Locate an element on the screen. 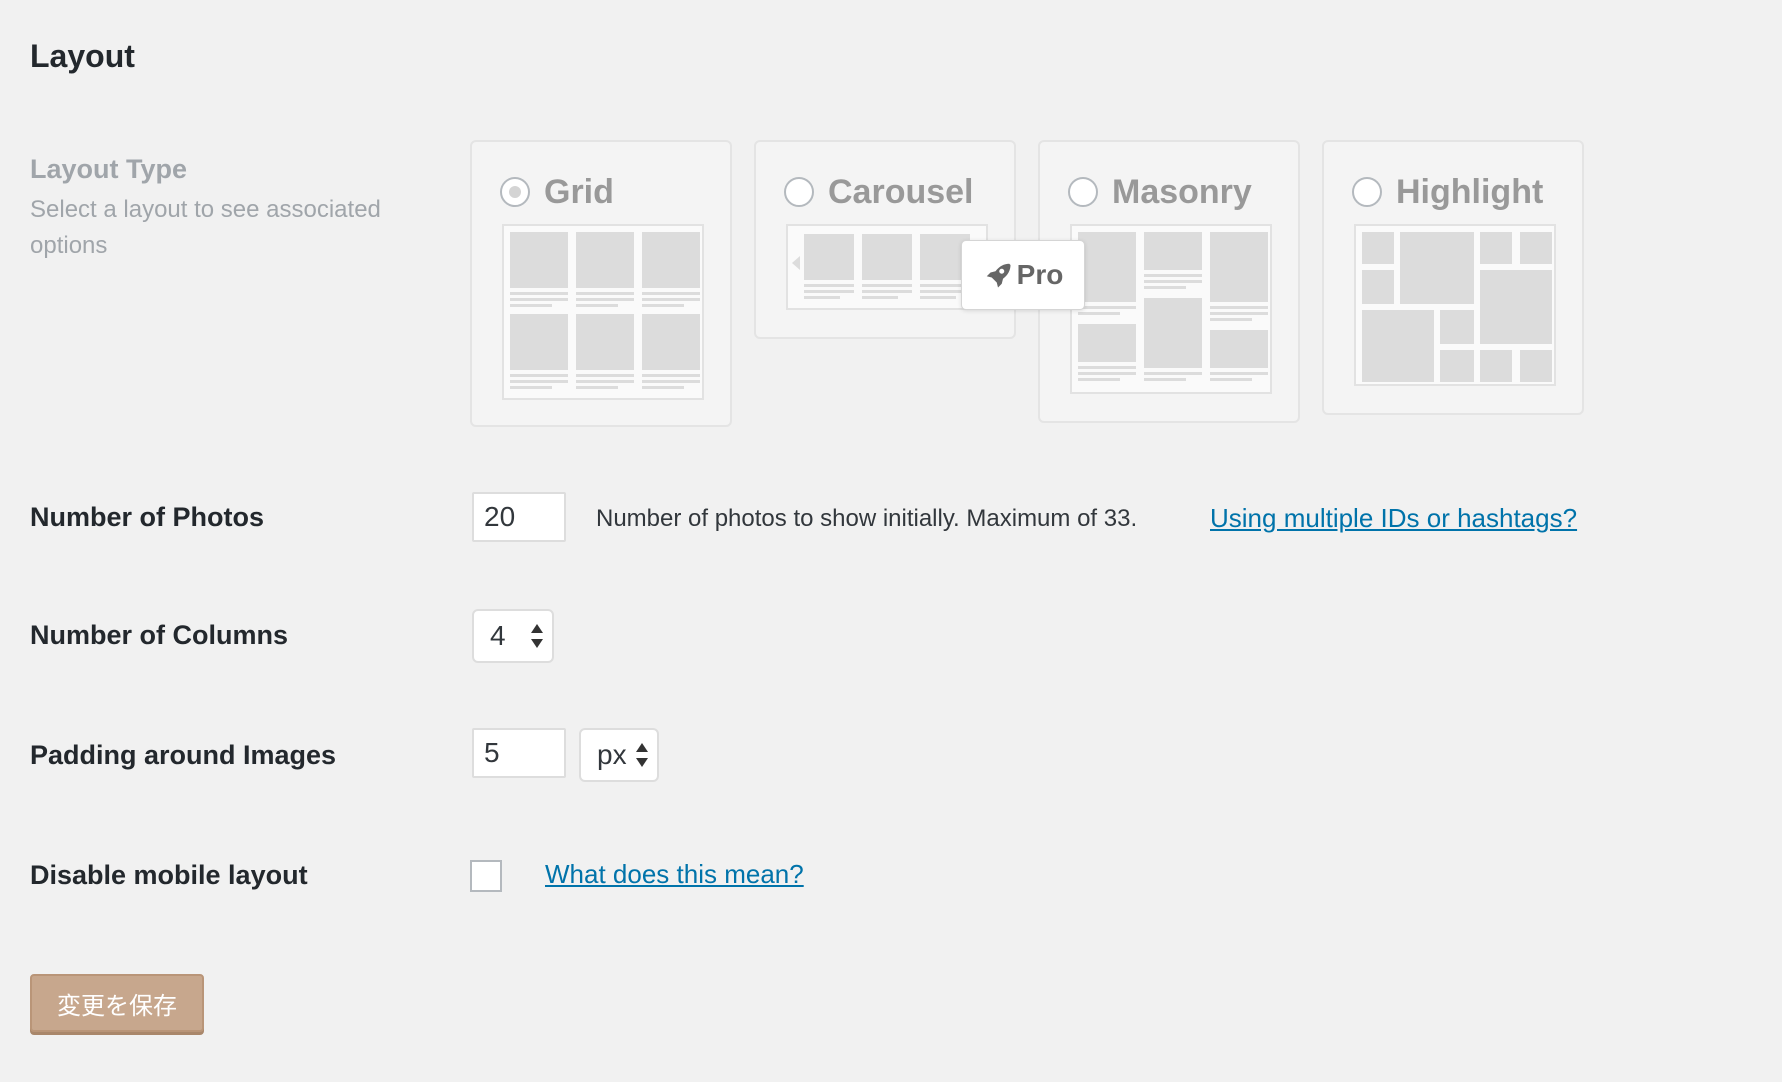 The height and width of the screenshot is (1082, 1782). carousel-label: Carousel is located at coordinates (901, 191).